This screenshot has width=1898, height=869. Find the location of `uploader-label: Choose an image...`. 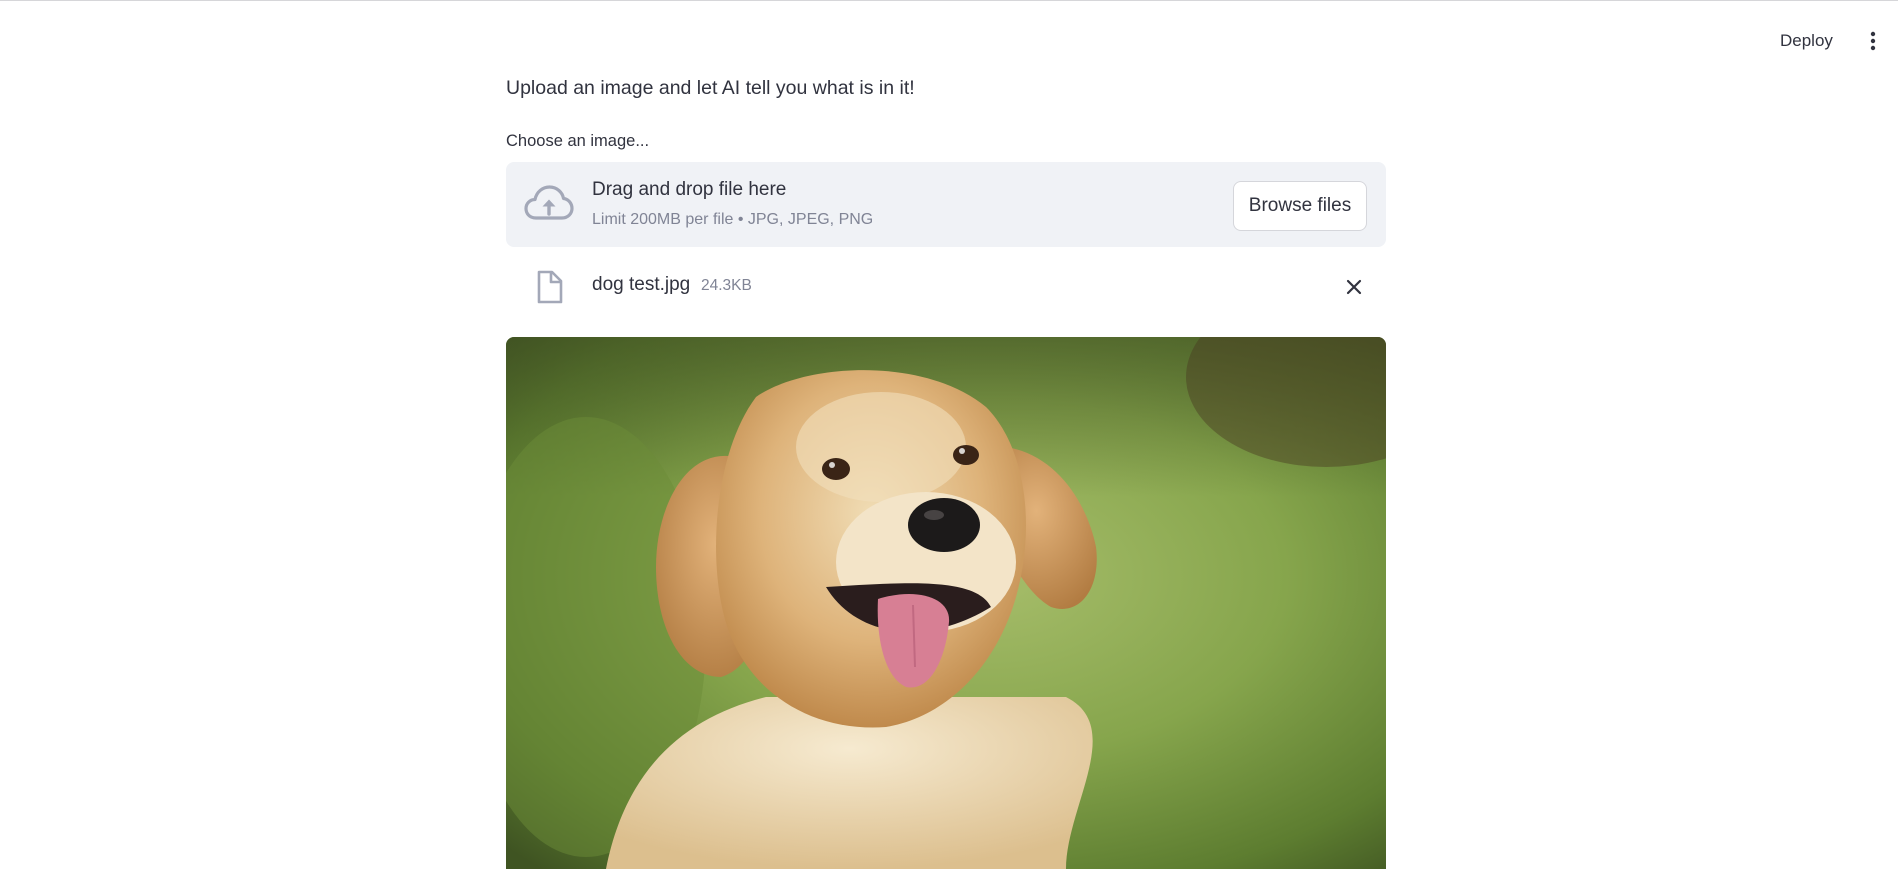

uploader-label: Choose an image... is located at coordinates (578, 141).